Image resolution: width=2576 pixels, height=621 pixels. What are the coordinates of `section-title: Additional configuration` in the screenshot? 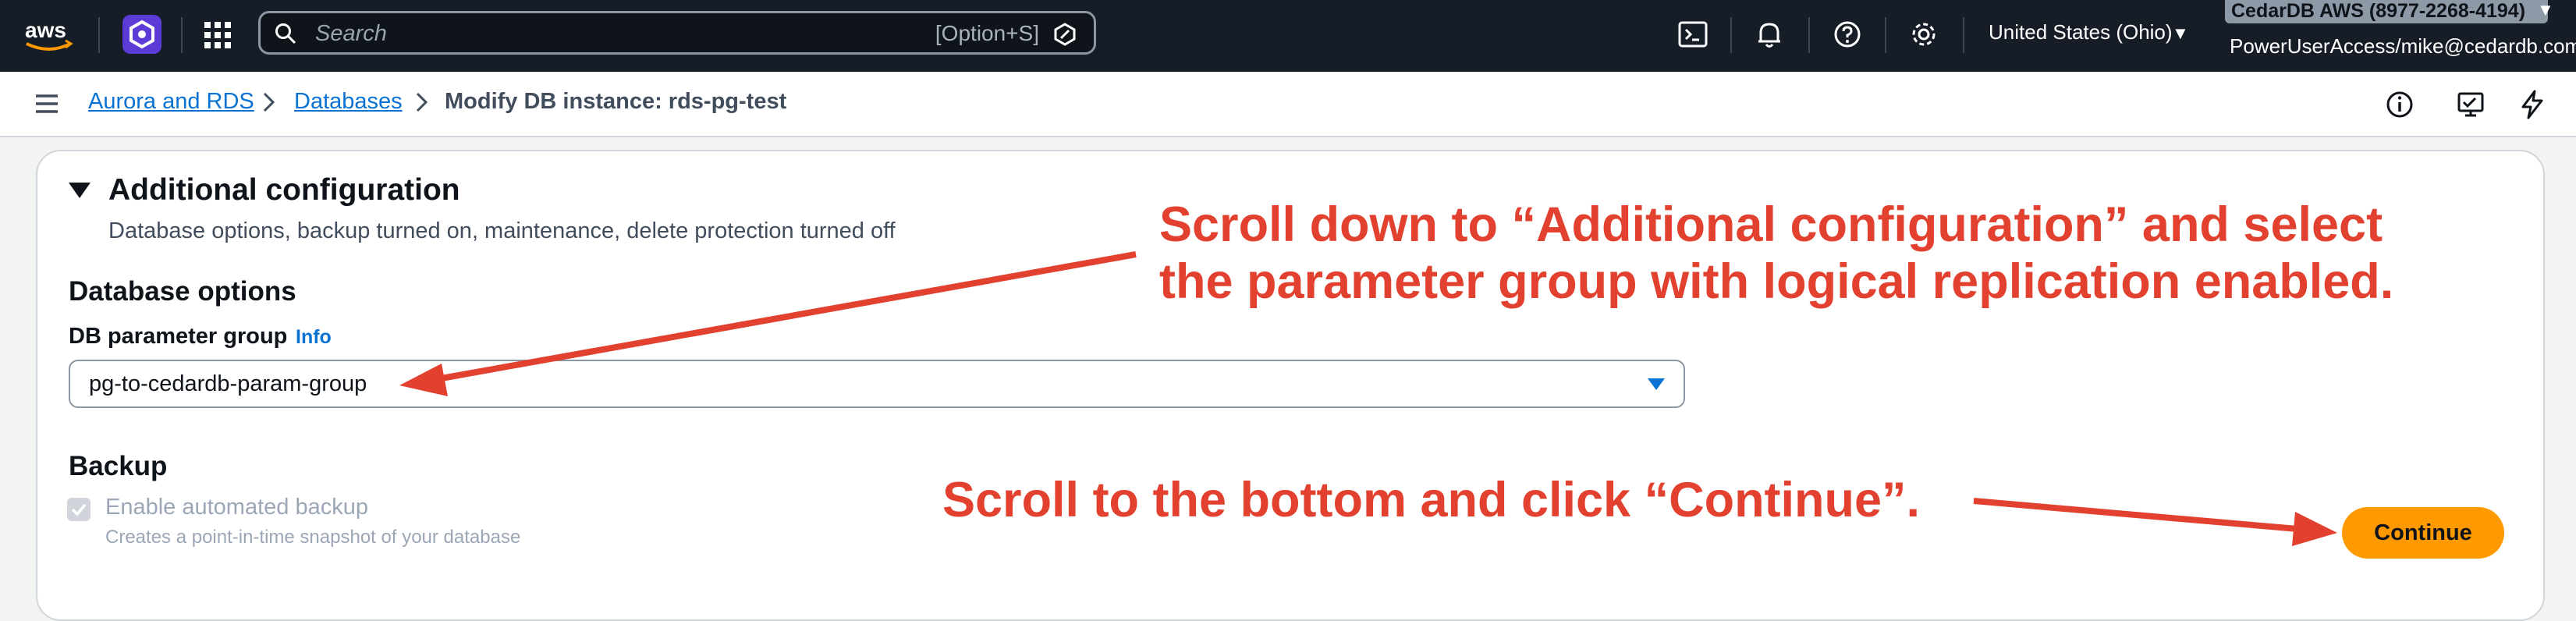 It's located at (284, 190).